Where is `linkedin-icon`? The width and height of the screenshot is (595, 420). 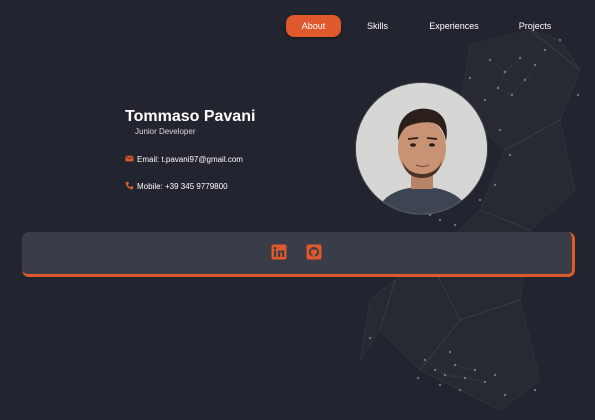
linkedin-icon is located at coordinates (279, 252).